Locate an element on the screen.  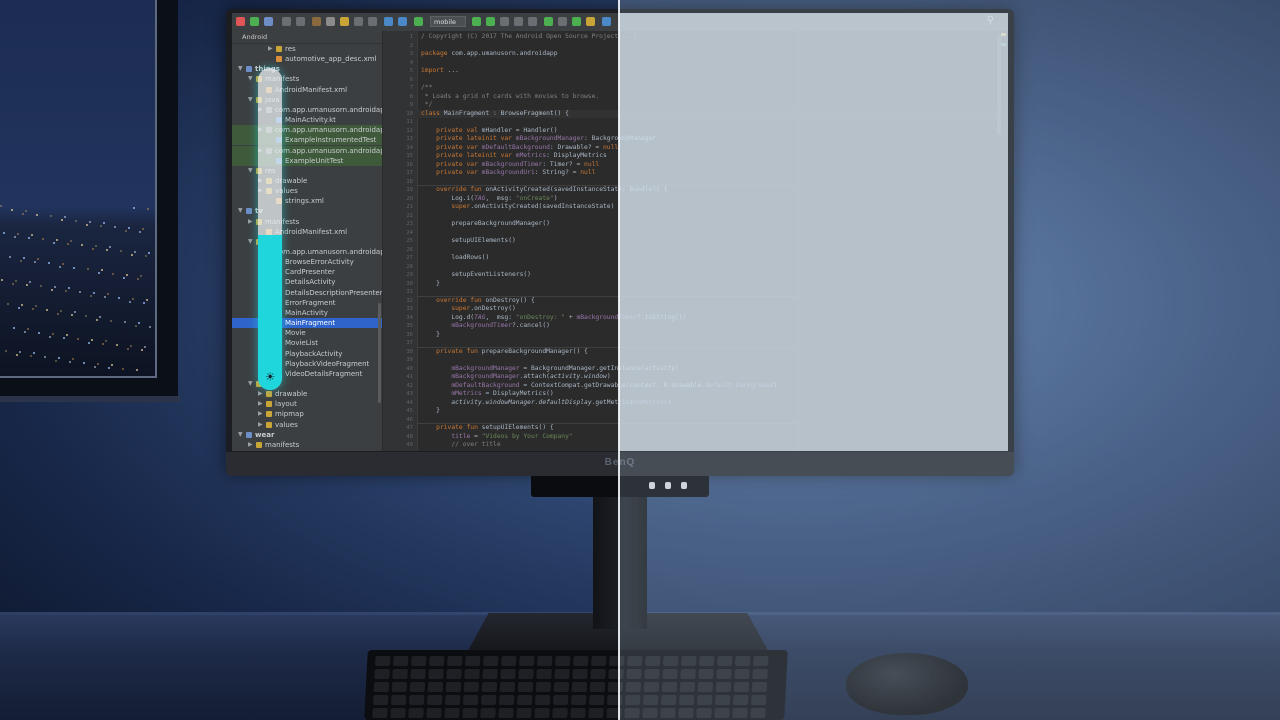
tree-item: PlaybackActivity is located at coordinates (307, 354).